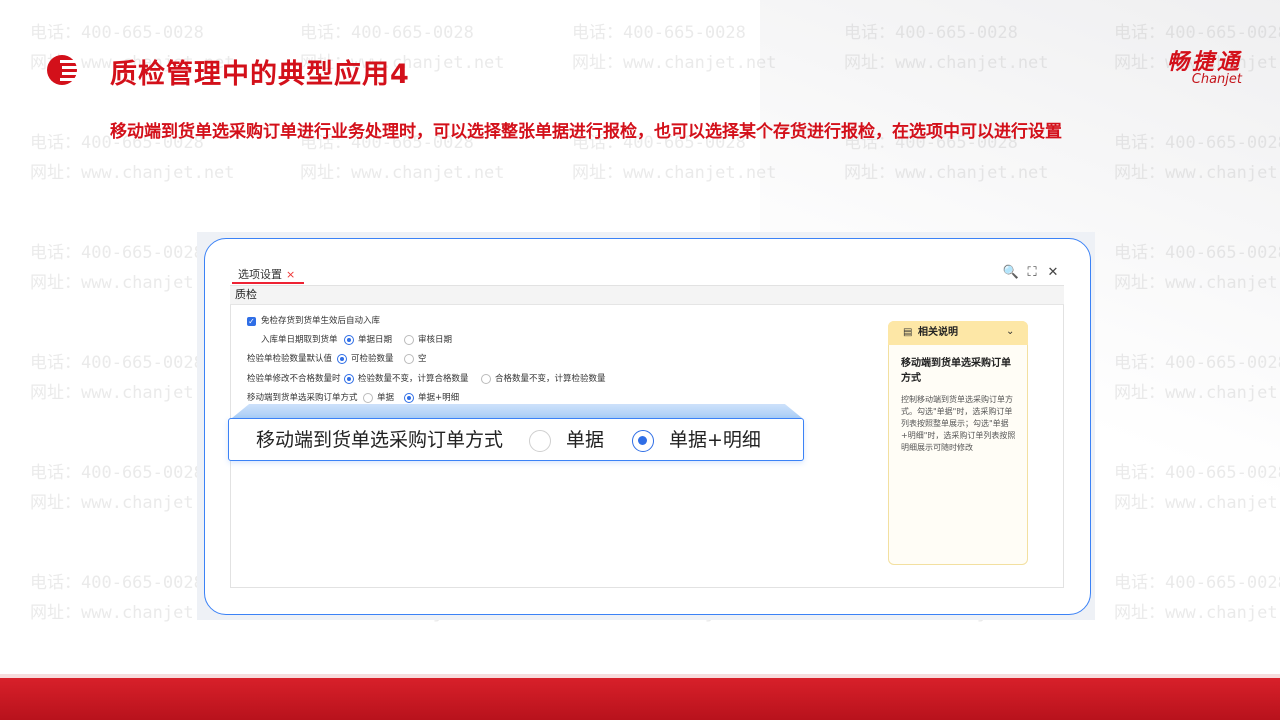 The height and width of the screenshot is (720, 1280). I want to click on window-tab-bar, so click(647, 274).